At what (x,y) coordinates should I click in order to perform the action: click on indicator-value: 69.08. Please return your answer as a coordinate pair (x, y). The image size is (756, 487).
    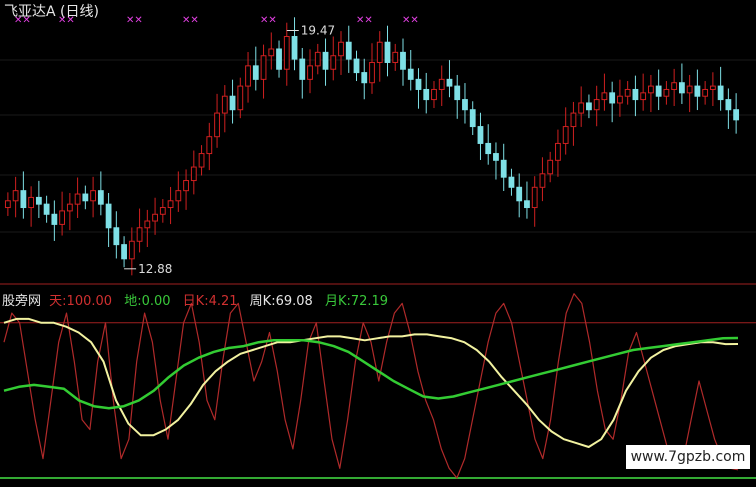
    Looking at the image, I should click on (294, 301).